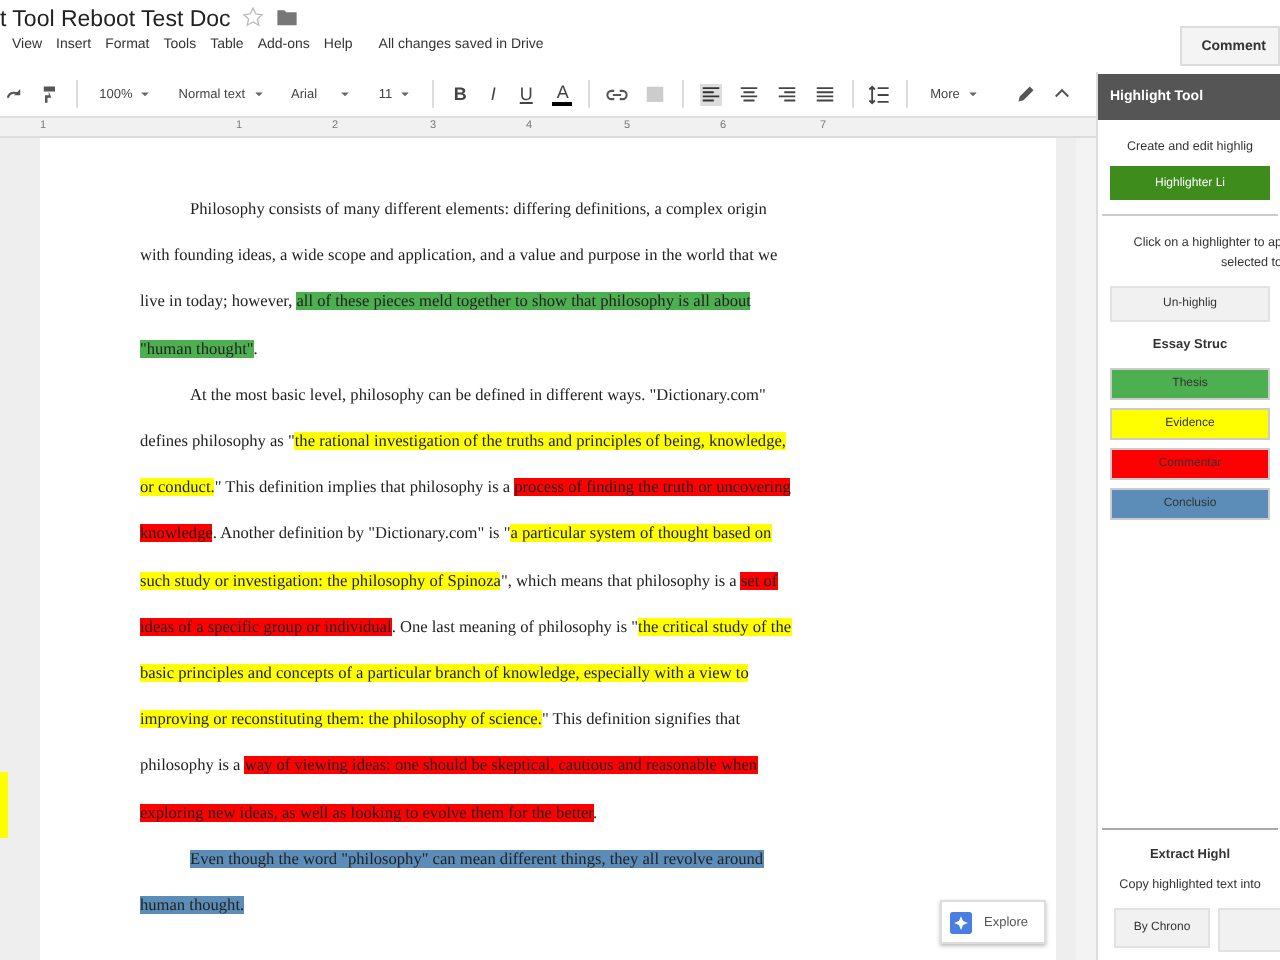 The width and height of the screenshot is (1280, 960). Describe the element at coordinates (453, 883) in the screenshot. I see `paragraph: Even though the word "philosophy" can mean different things, they all revolve around human thought.` at that location.